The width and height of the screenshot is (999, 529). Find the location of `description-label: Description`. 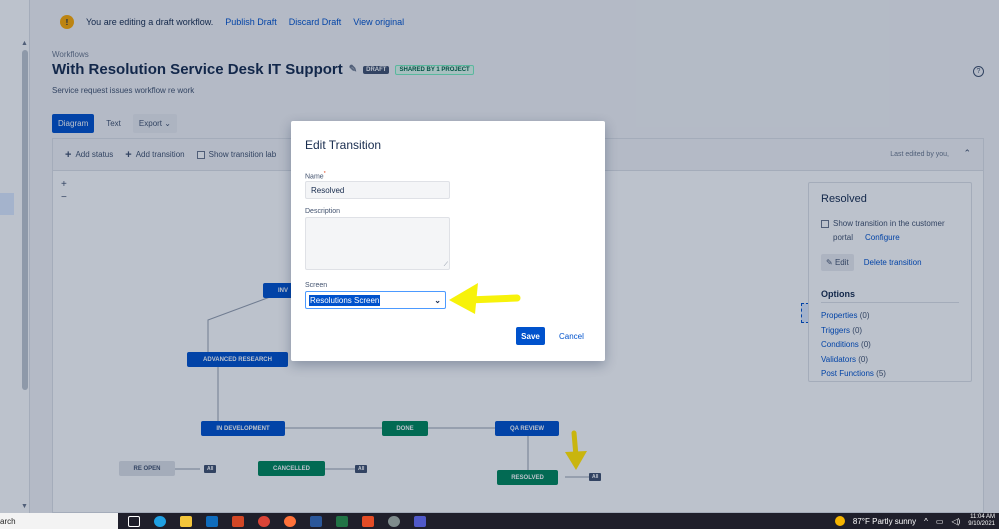

description-label: Description is located at coordinates (323, 211).